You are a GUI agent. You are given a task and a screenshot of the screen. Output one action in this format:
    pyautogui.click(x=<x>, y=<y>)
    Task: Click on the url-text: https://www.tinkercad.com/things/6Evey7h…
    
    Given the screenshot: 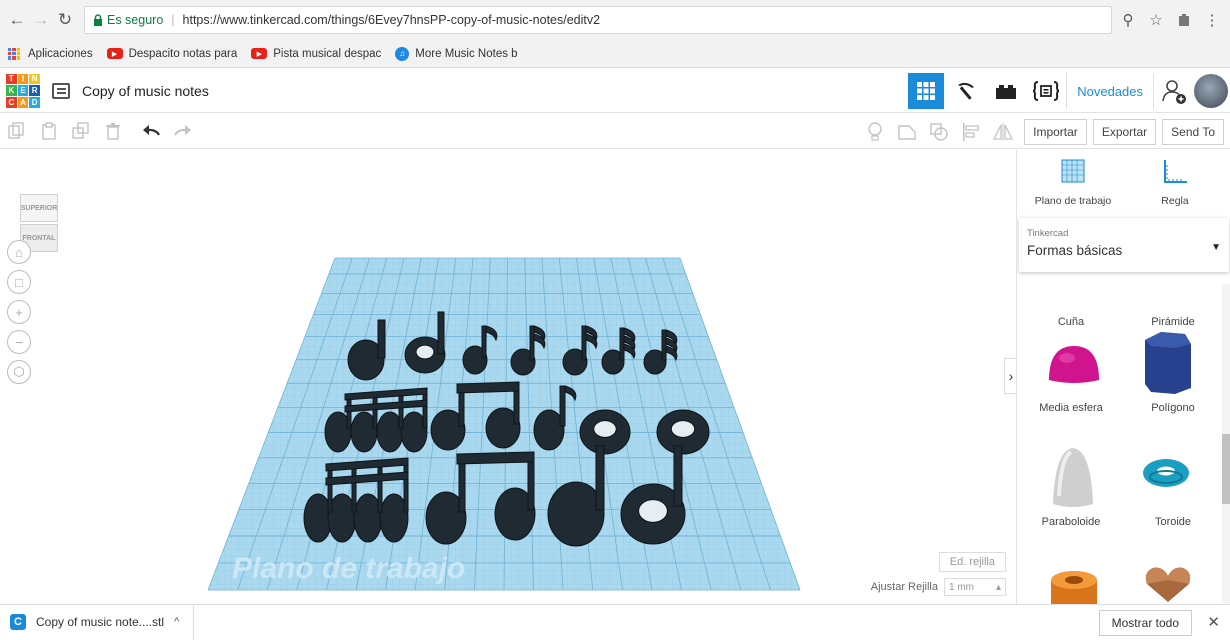 What is the action you would take?
    pyautogui.click(x=392, y=20)
    